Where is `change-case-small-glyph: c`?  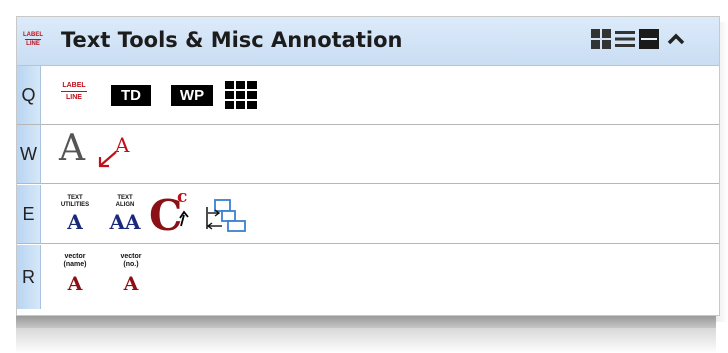 change-case-small-glyph: c is located at coordinates (182, 197).